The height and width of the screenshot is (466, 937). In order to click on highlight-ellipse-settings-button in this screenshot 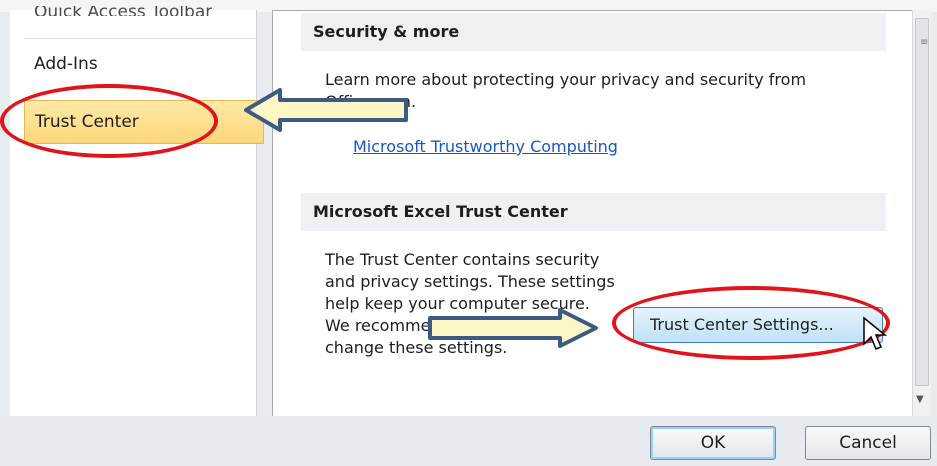, I will do `click(751, 323)`.